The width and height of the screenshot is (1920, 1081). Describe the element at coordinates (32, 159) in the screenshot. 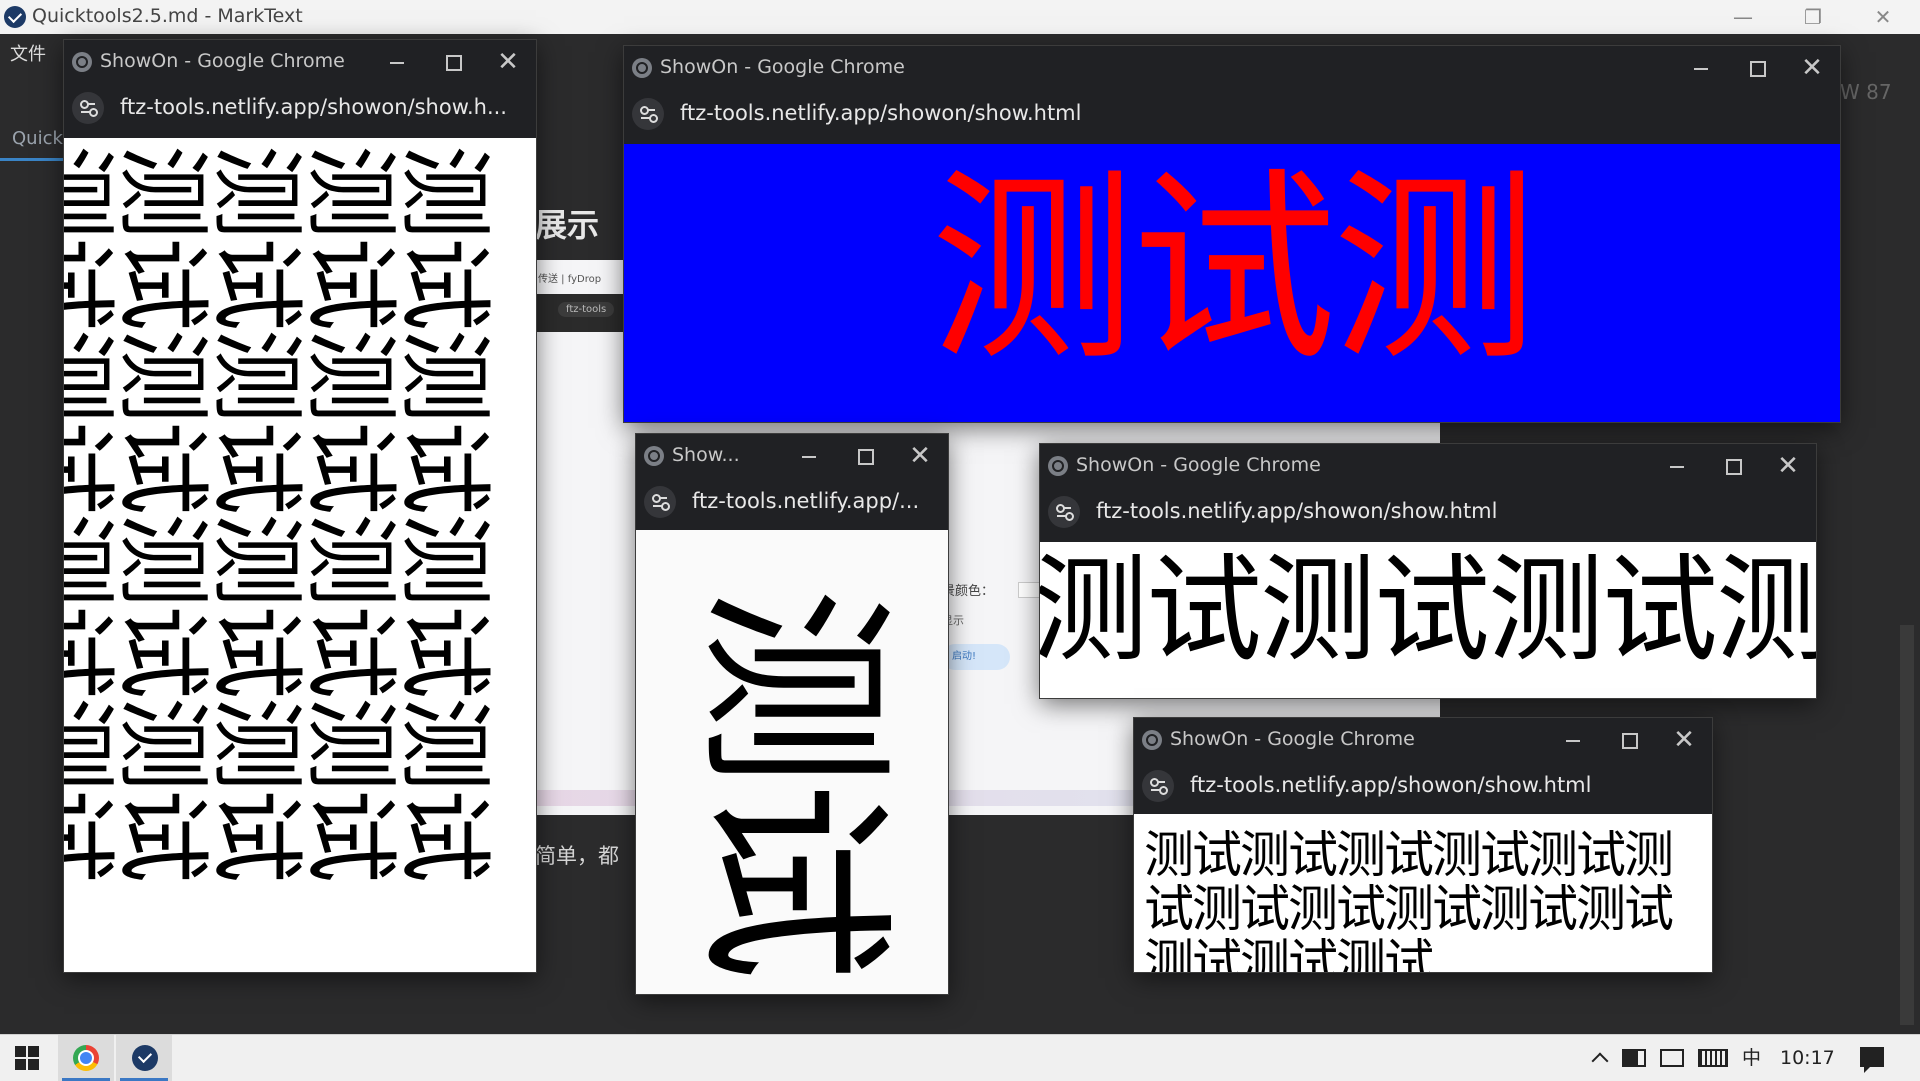

I see `active-tab-indicator` at that location.